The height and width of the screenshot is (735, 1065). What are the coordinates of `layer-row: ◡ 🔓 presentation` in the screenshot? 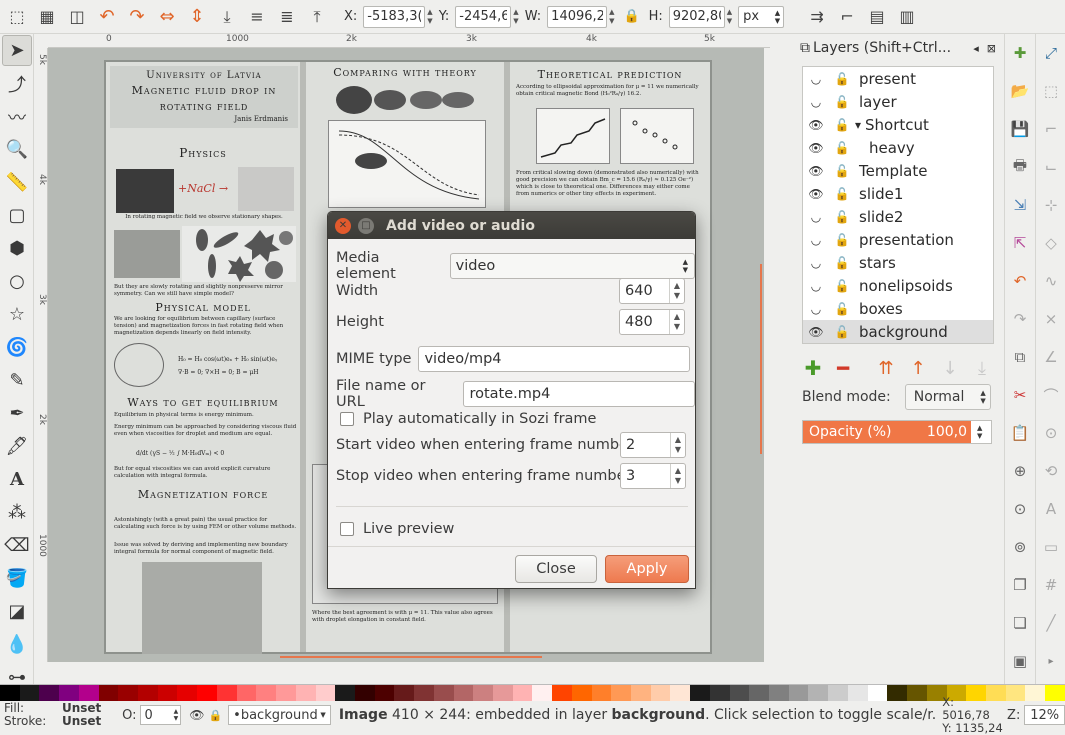 It's located at (898, 239).